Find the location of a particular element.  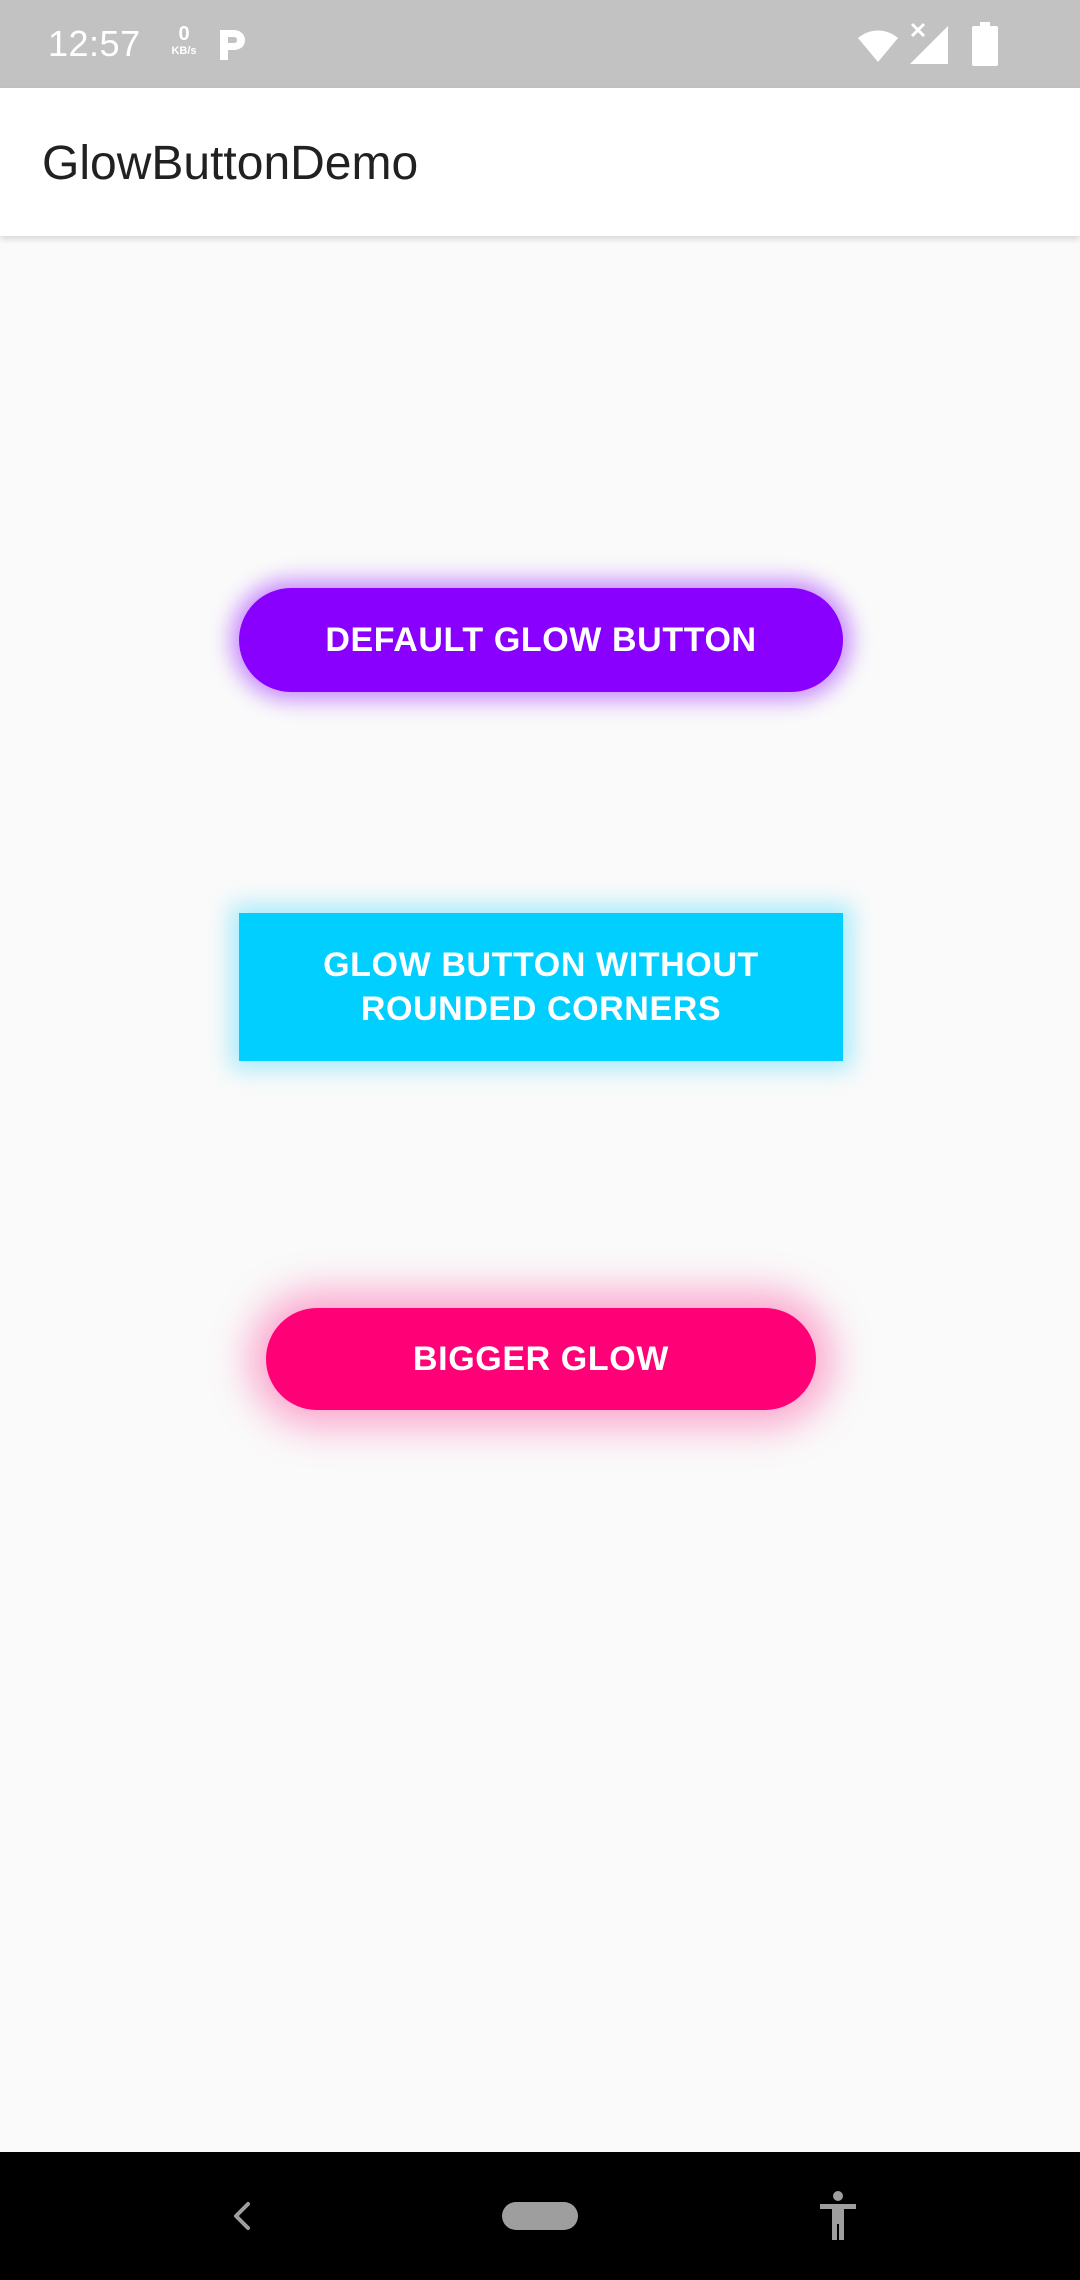

square-glow-button-label-line2: ROUNDED CORNERS is located at coordinates (541, 1009).